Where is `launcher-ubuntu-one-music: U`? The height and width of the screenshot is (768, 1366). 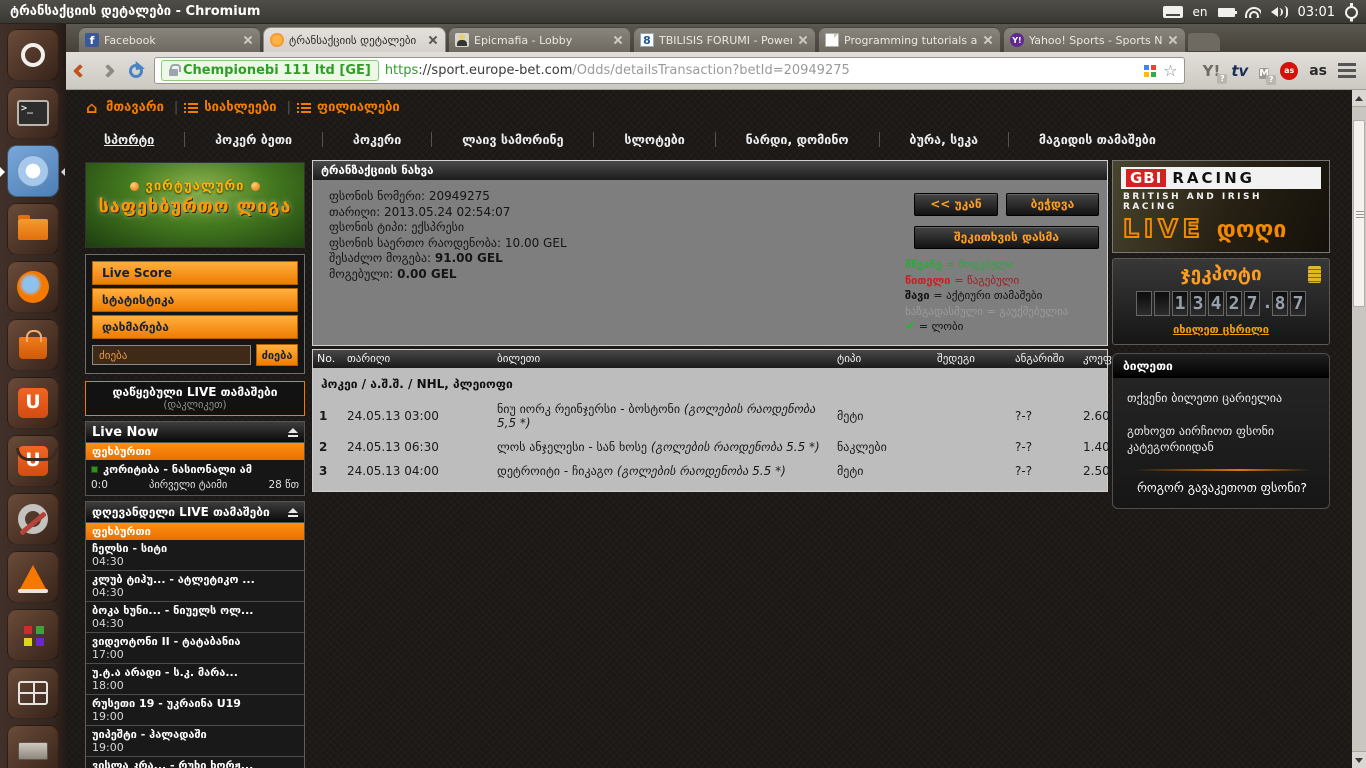
launcher-ubuntu-one-music: U is located at coordinates (33, 461).